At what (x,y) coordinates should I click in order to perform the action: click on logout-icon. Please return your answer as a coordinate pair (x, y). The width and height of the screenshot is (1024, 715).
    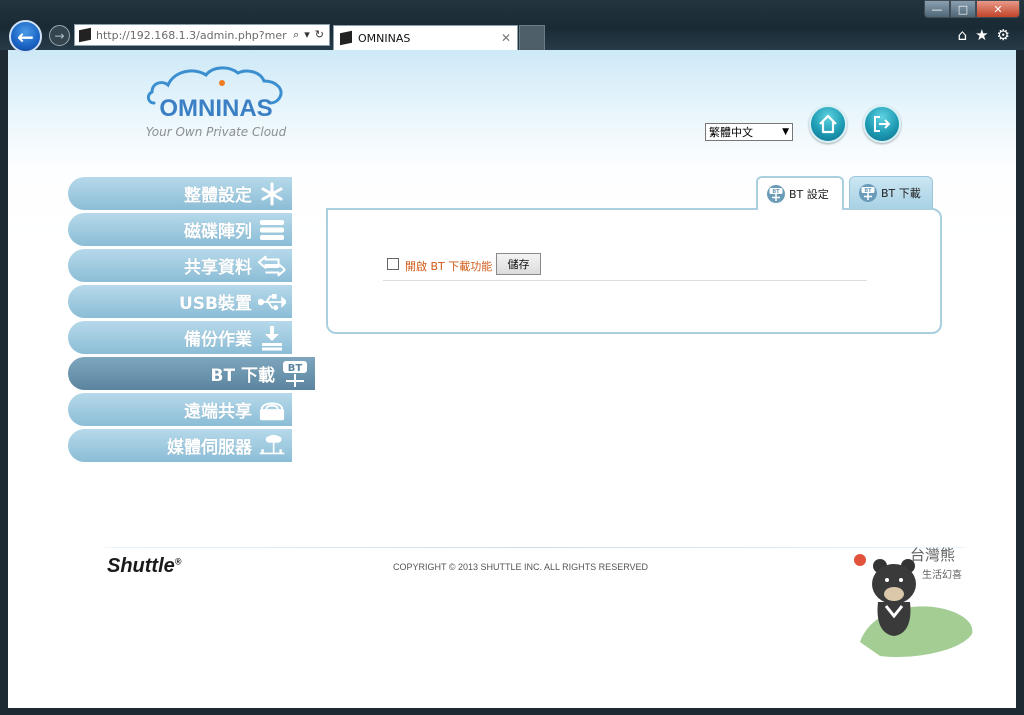
    Looking at the image, I should click on (882, 124).